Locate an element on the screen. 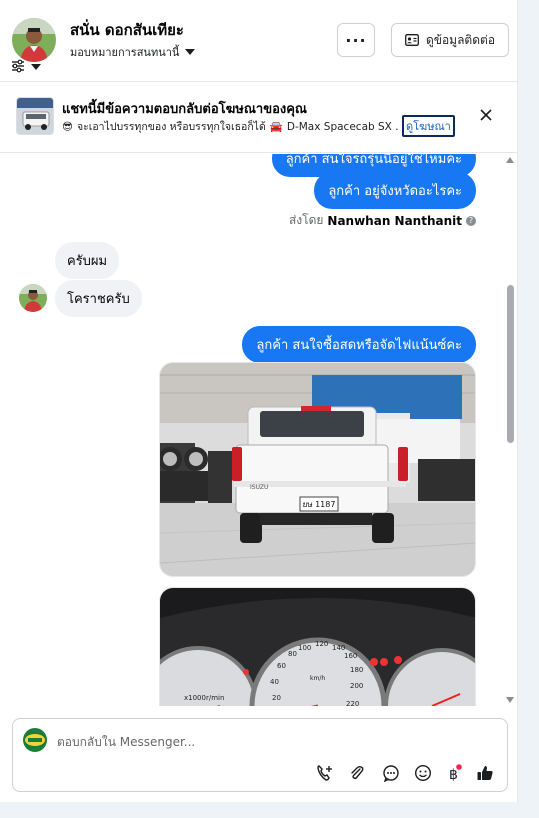  sent-by-prefix: ส่งโดย is located at coordinates (306, 220).